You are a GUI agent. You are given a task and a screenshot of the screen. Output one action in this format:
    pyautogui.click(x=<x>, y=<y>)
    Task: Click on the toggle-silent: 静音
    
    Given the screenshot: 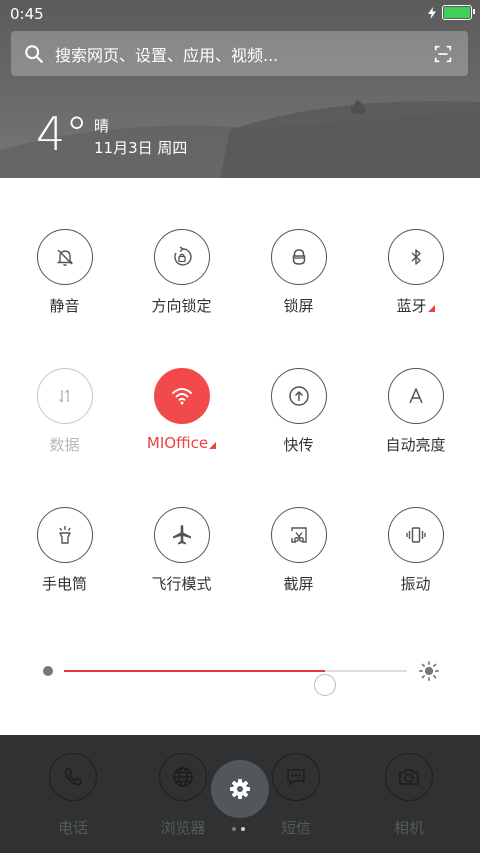 What is the action you would take?
    pyautogui.click(x=64, y=272)
    